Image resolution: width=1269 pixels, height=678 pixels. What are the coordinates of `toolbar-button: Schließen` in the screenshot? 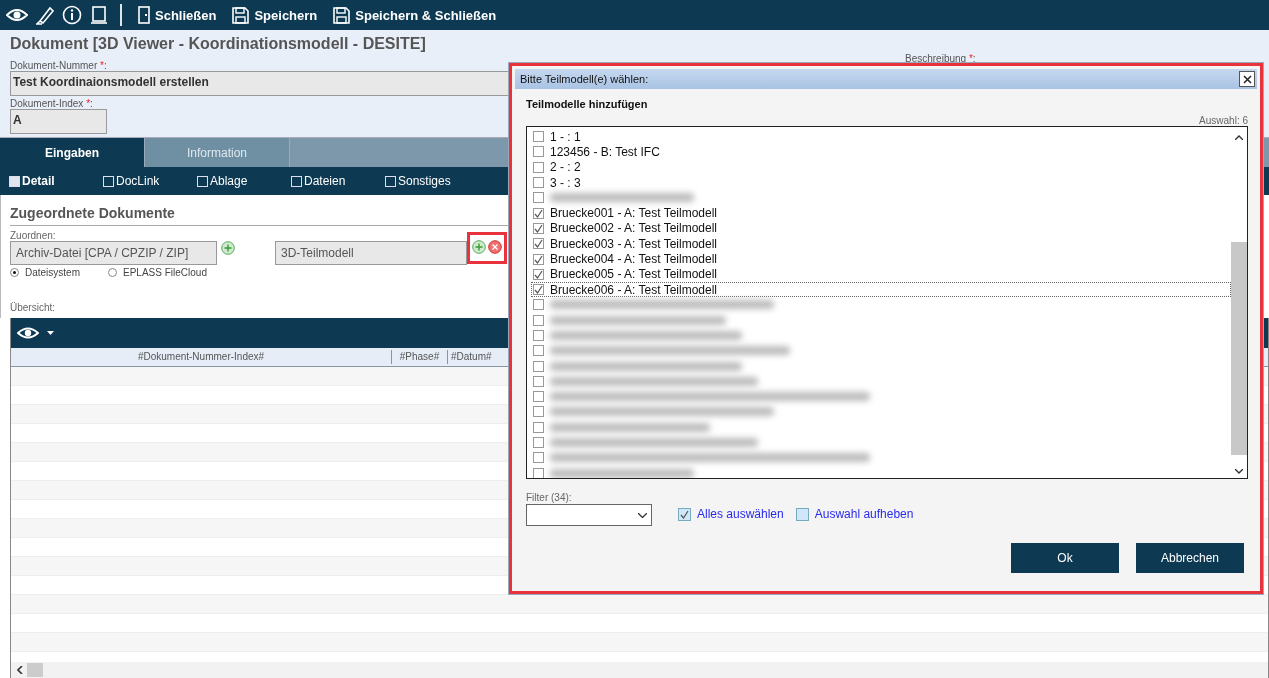 It's located at (177, 15).